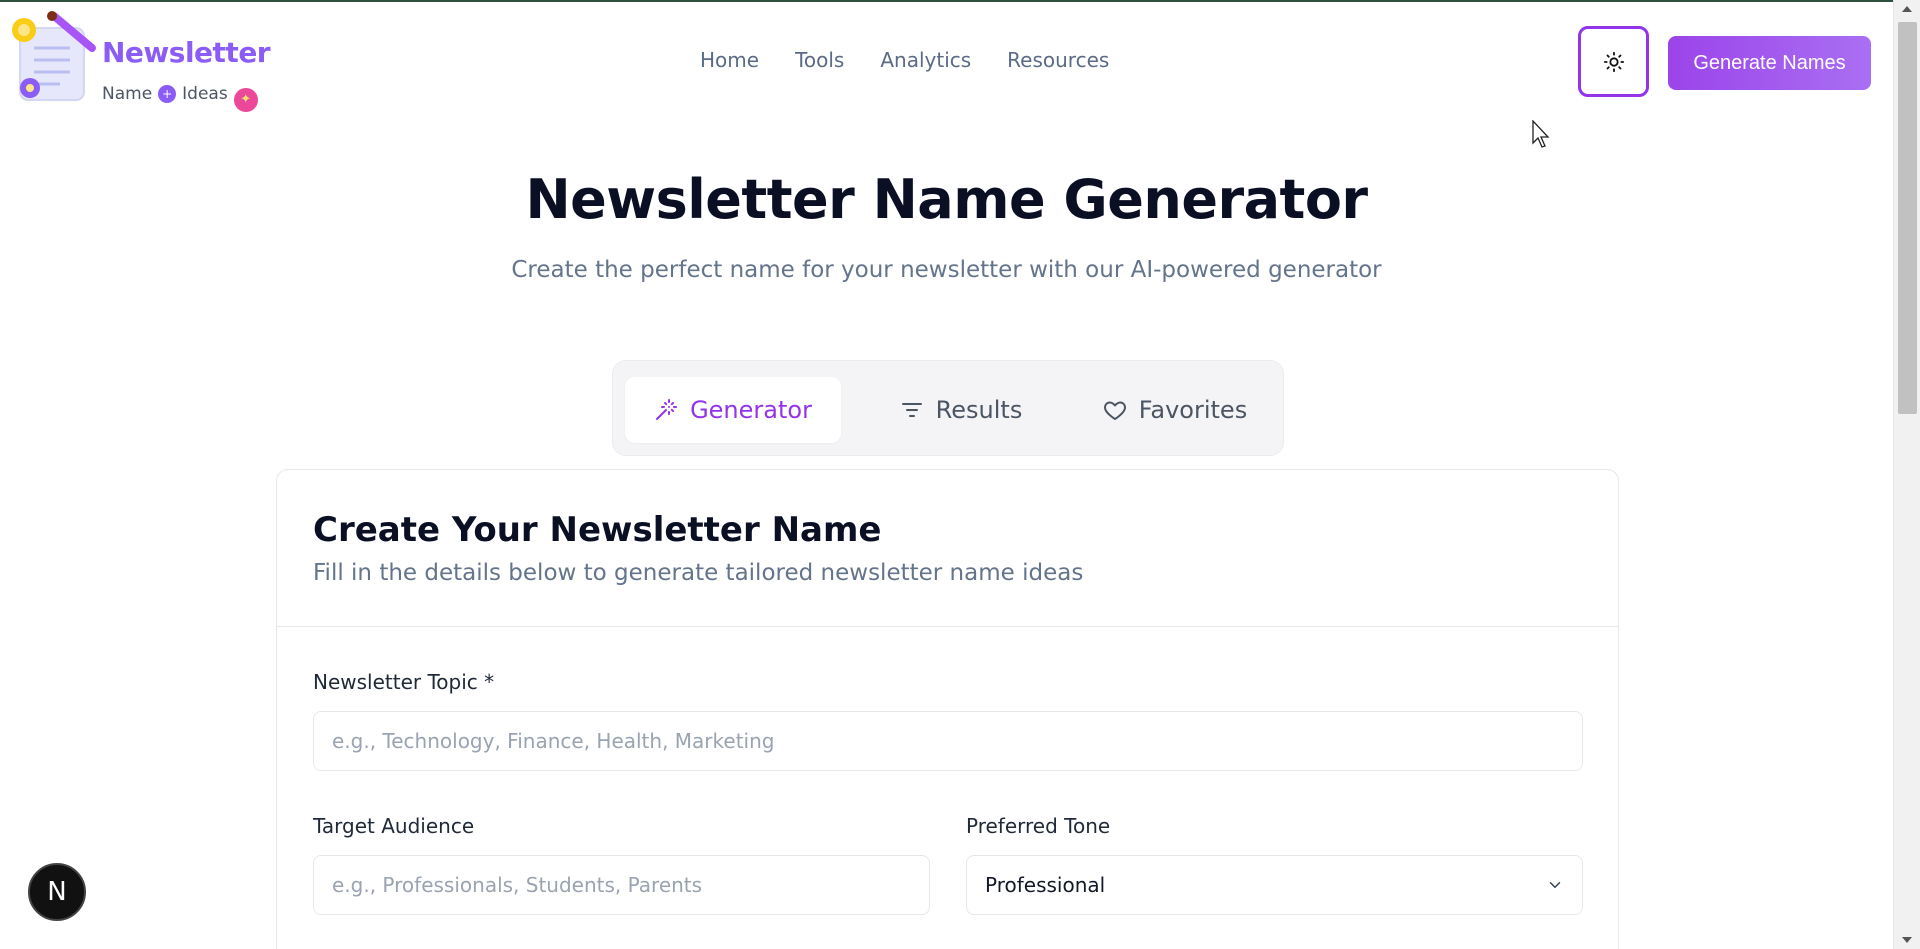  What do you see at coordinates (404, 682) in the screenshot?
I see `topic-label: Newsletter Topic *` at bounding box center [404, 682].